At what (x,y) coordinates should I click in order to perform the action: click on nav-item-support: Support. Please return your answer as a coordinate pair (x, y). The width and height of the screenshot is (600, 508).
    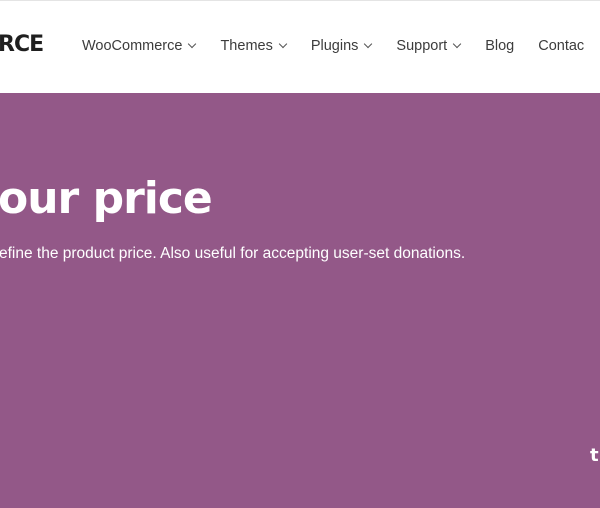
    Looking at the image, I should click on (429, 46).